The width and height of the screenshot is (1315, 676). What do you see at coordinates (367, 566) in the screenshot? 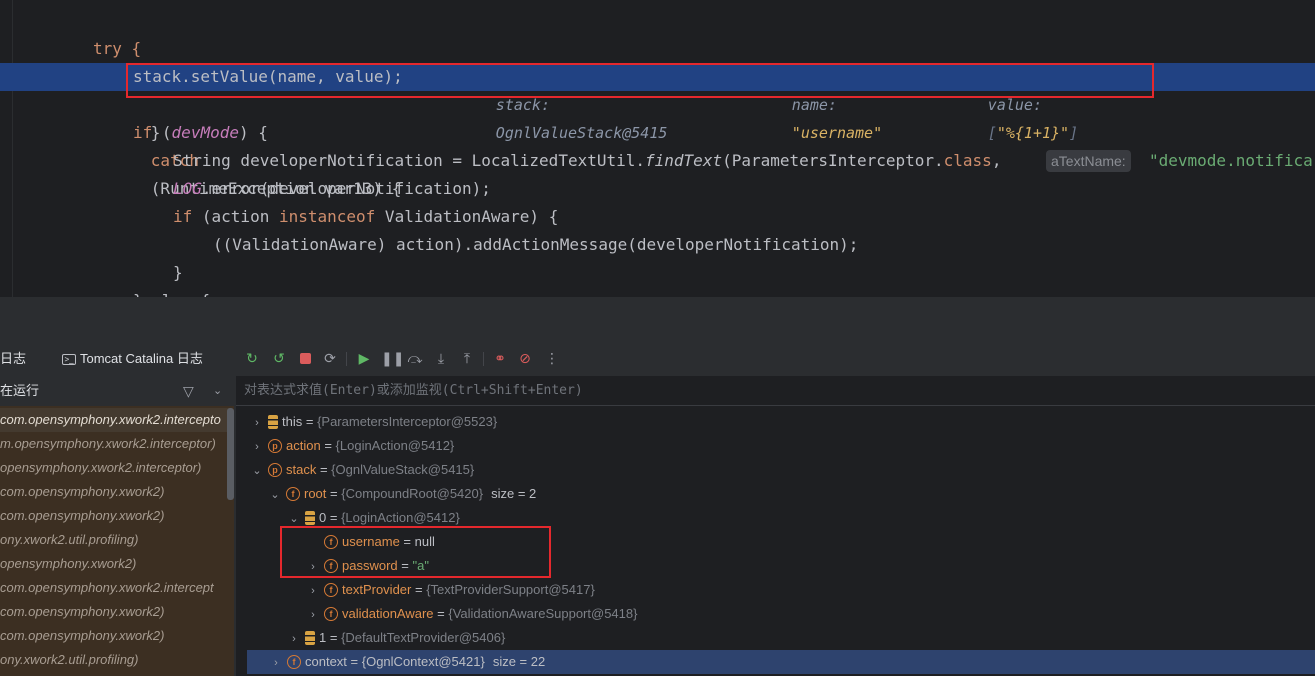
I see `variable-row-password: › f password = "a"` at bounding box center [367, 566].